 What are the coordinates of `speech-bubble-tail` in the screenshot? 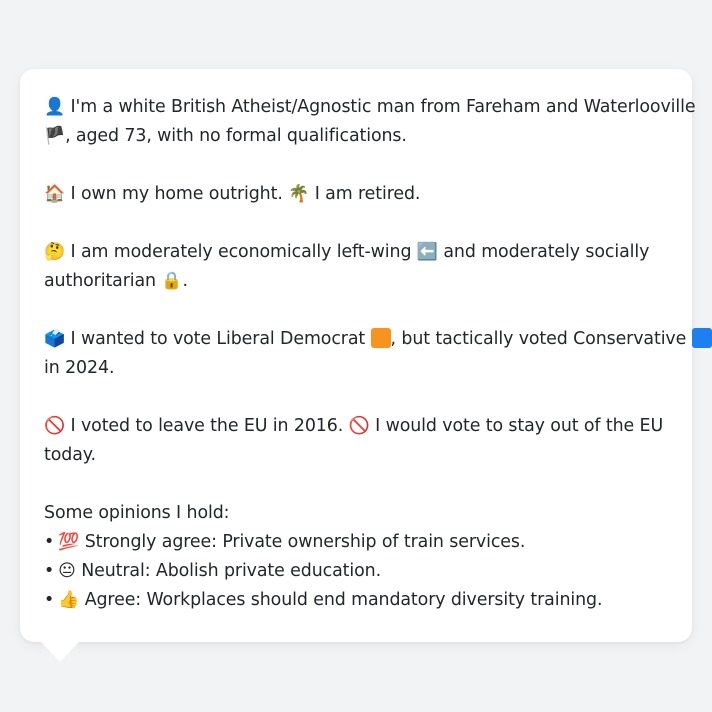 It's located at (60, 651).